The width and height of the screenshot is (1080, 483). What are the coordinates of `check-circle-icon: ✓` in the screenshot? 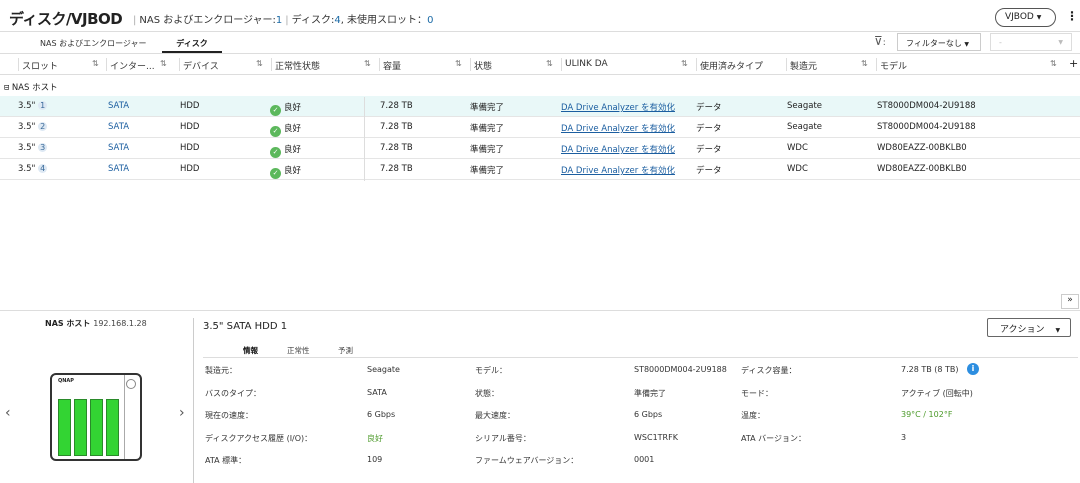 It's located at (275, 173).